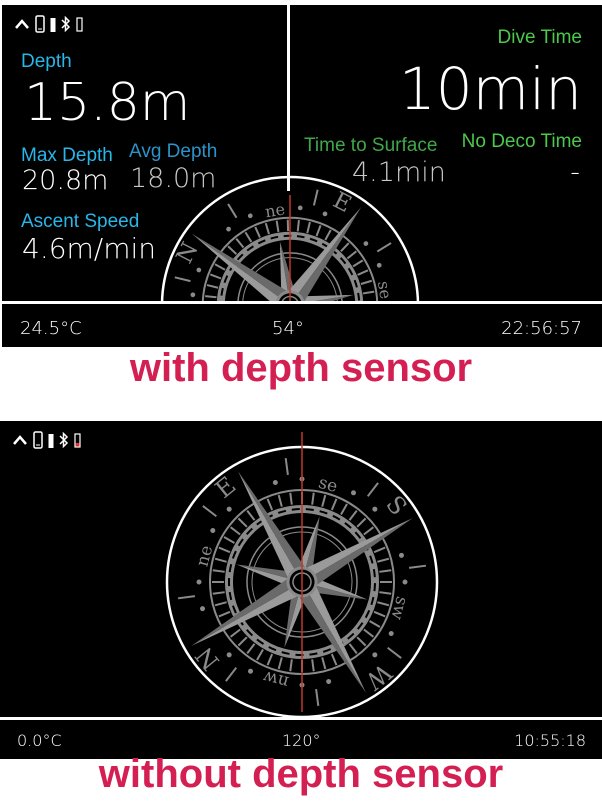 This screenshot has height=801, width=602. What do you see at coordinates (321, 254) in the screenshot?
I see `compass-major-point` at bounding box center [321, 254].